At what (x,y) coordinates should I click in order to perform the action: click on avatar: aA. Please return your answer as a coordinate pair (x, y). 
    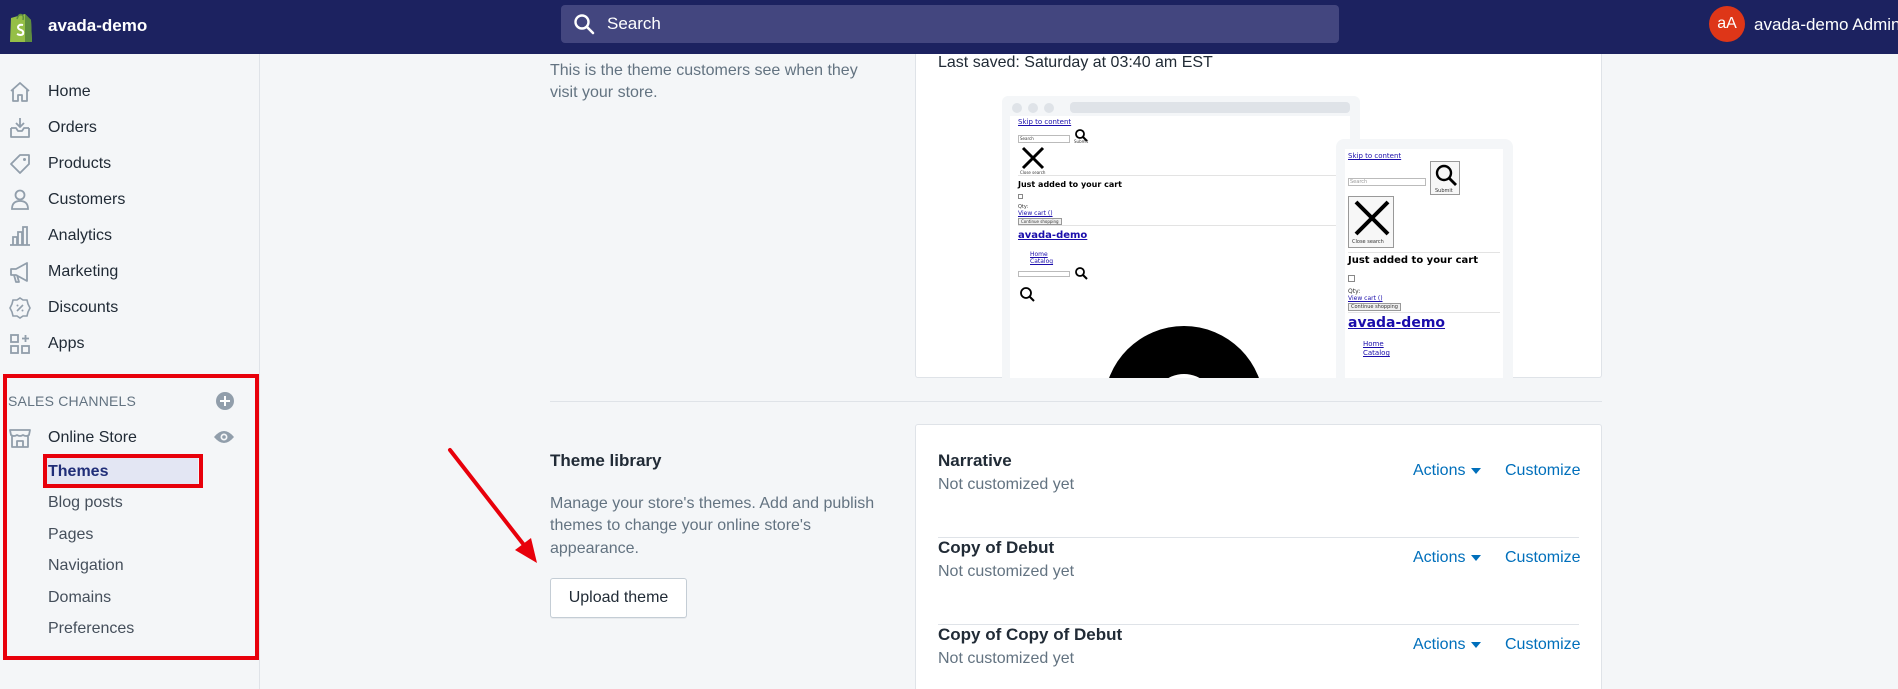
    Looking at the image, I should click on (1727, 24).